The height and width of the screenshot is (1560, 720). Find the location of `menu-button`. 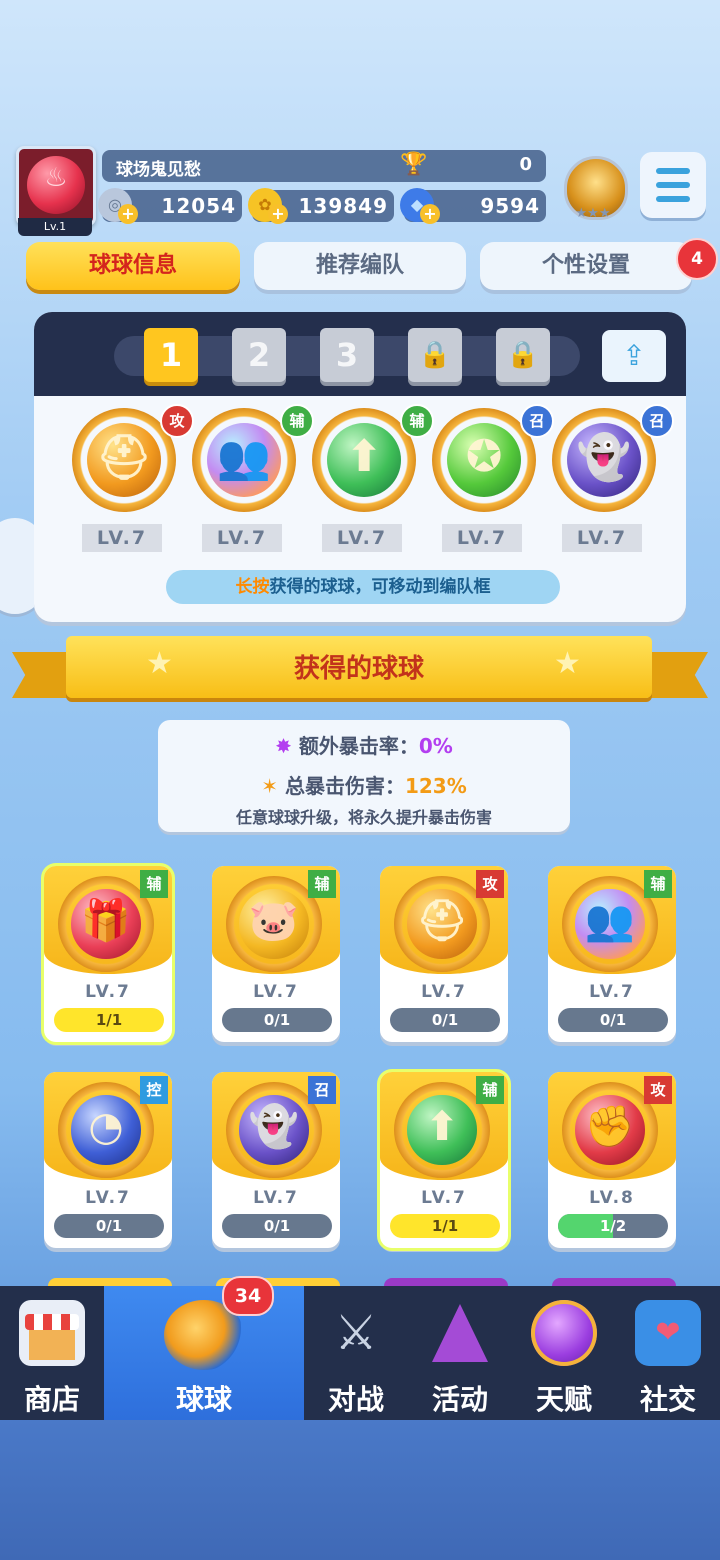

menu-button is located at coordinates (673, 185).